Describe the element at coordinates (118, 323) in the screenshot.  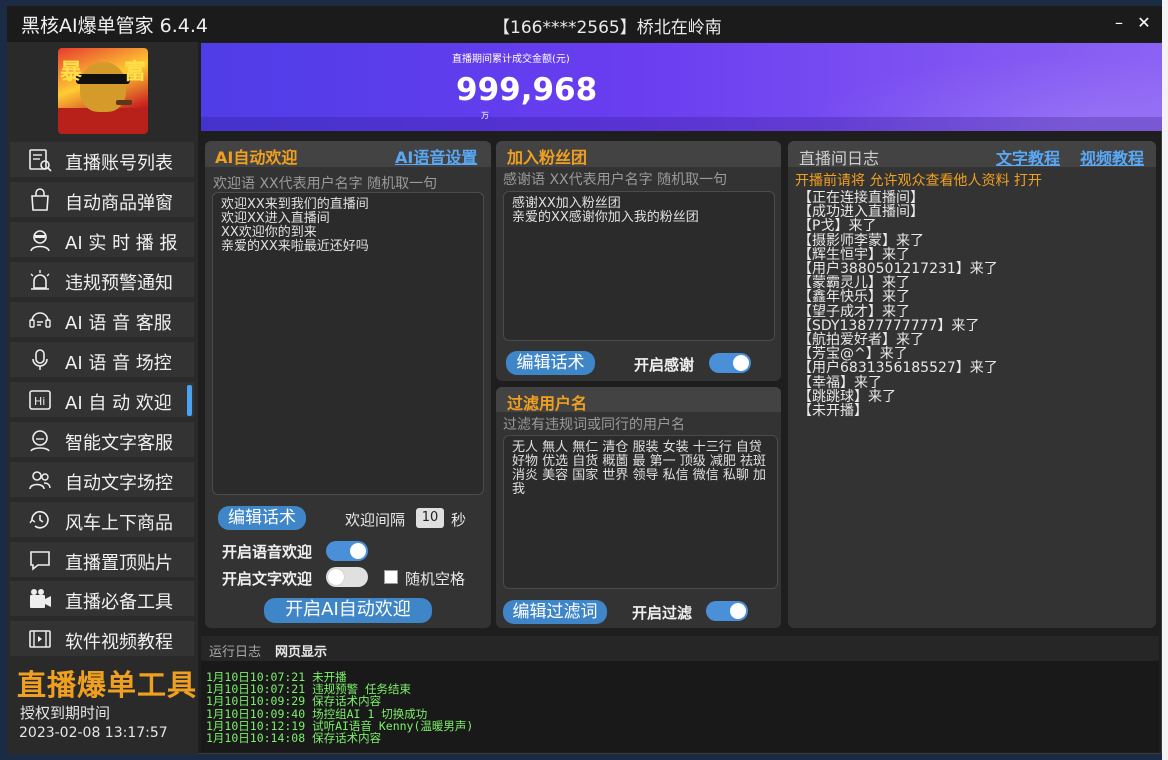
I see `sidebar-item-label: AI 语 音 客服` at that location.